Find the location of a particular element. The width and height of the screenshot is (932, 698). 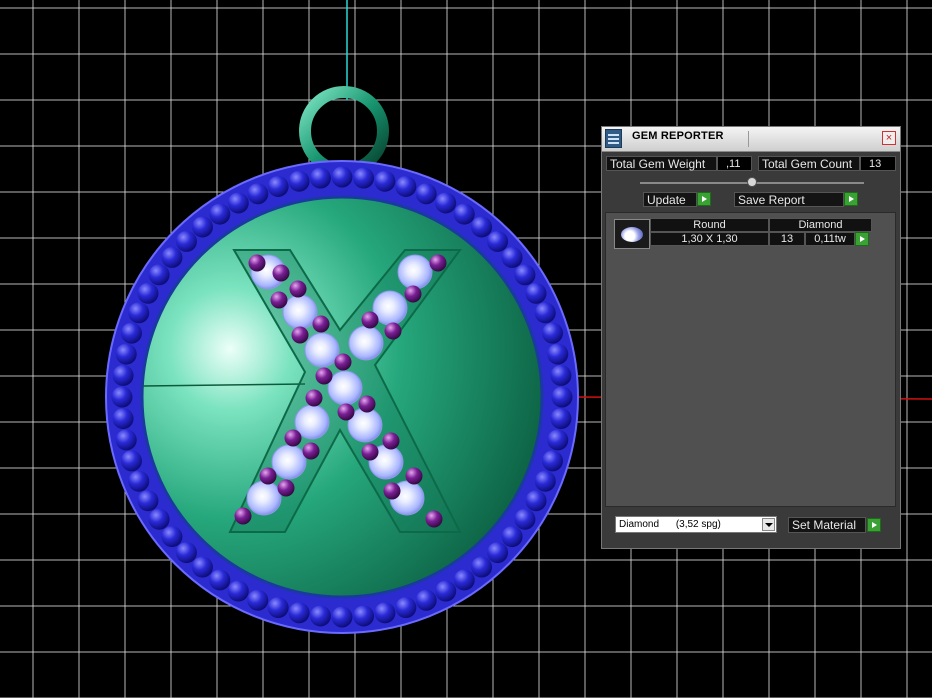

chevron-down-icon is located at coordinates (768, 524).